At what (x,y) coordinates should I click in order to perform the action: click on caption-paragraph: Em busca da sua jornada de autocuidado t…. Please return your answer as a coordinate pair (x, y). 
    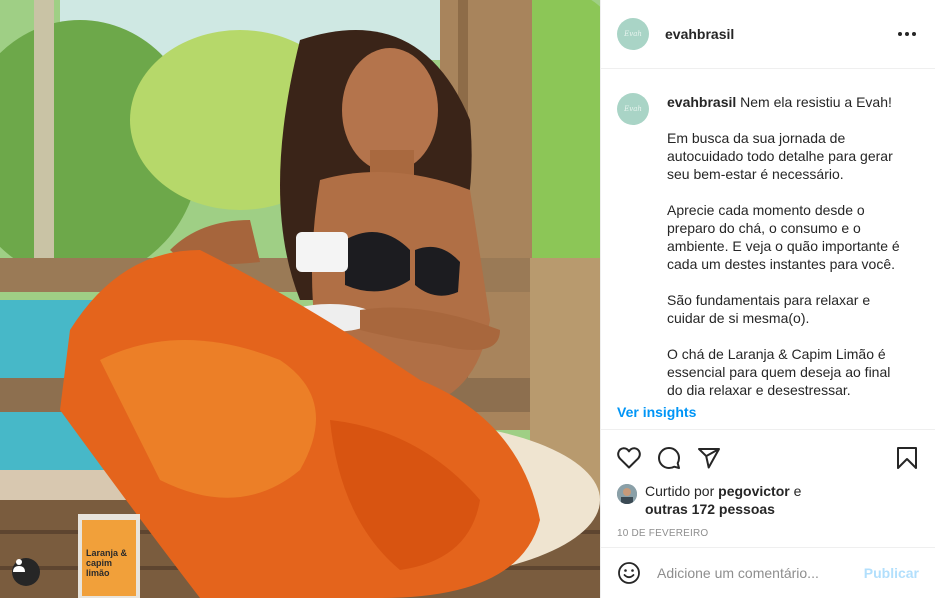
    Looking at the image, I should click on (780, 156).